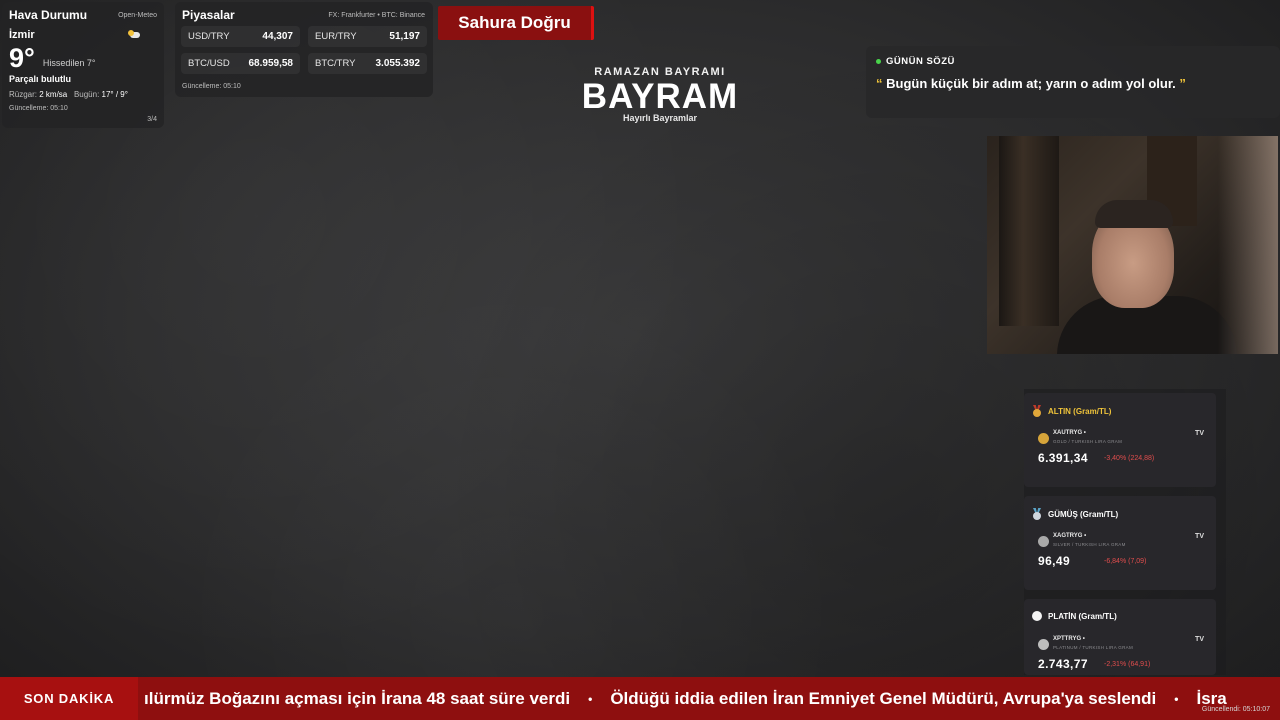 This screenshot has height=720, width=1280. I want to click on commodity-name: PLATİN (Gram/TL), so click(1082, 616).